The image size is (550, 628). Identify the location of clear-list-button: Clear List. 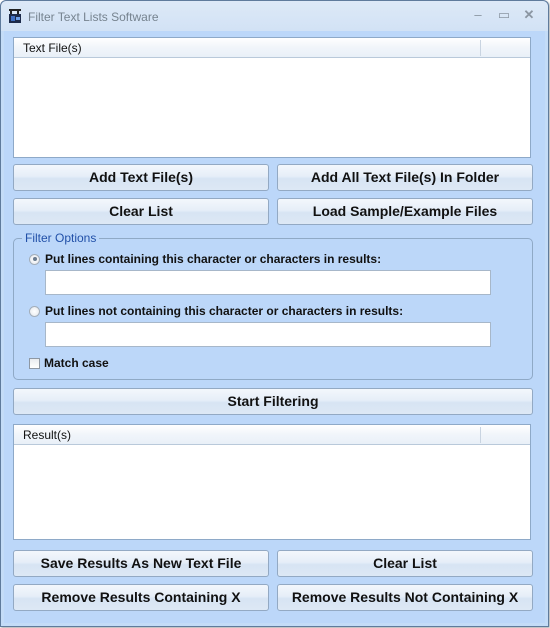
(141, 211).